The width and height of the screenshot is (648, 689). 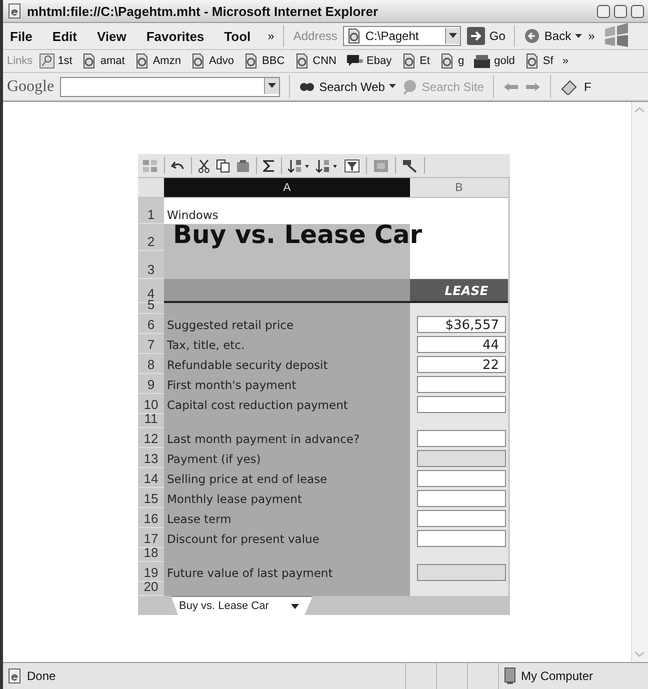 What do you see at coordinates (287, 498) in the screenshot?
I see `sheet-cell: Monthly lease payment` at bounding box center [287, 498].